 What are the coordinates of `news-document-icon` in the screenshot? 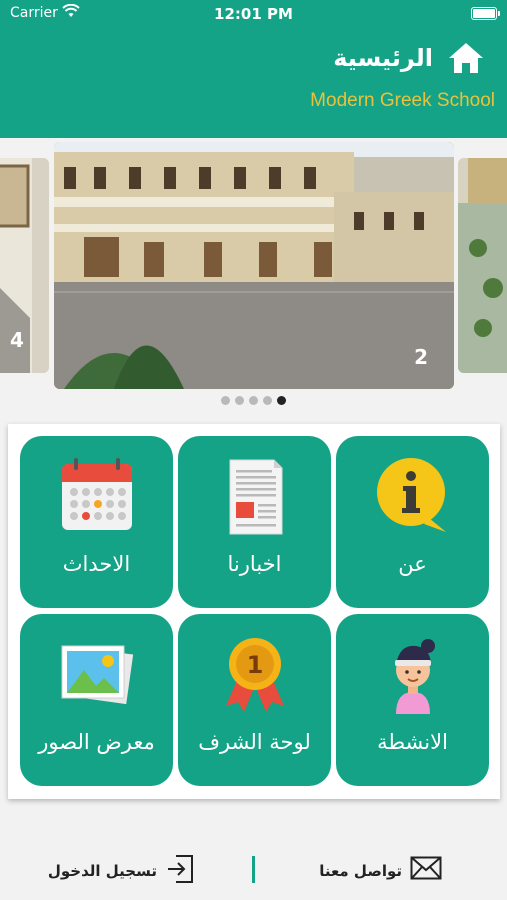 It's located at (256, 497).